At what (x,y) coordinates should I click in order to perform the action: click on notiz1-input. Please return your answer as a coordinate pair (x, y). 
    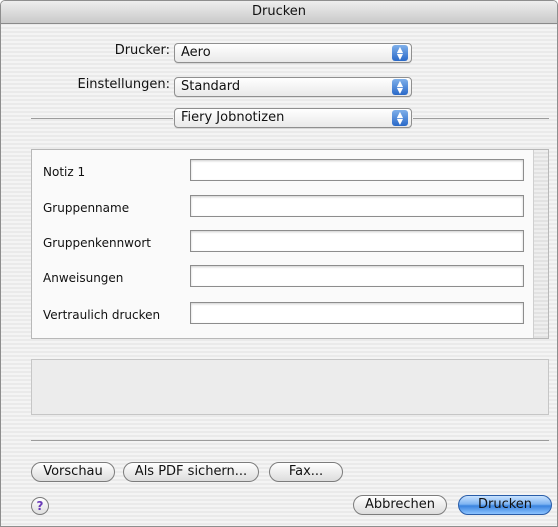
    Looking at the image, I should click on (357, 170).